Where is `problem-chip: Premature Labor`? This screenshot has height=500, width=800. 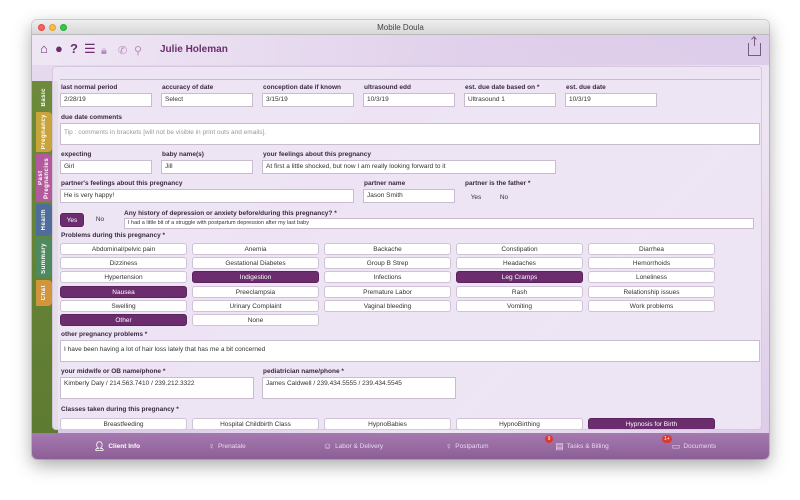 problem-chip: Premature Labor is located at coordinates (387, 291).